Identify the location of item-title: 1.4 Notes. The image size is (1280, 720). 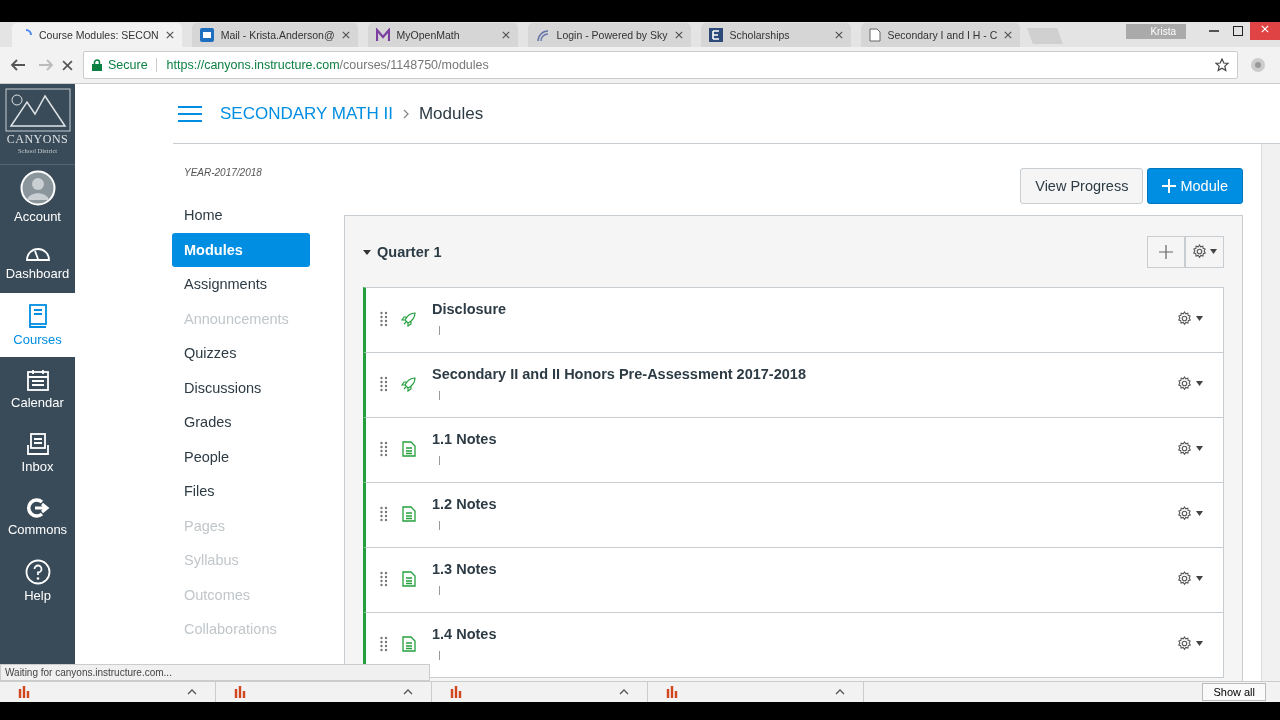
(464, 634).